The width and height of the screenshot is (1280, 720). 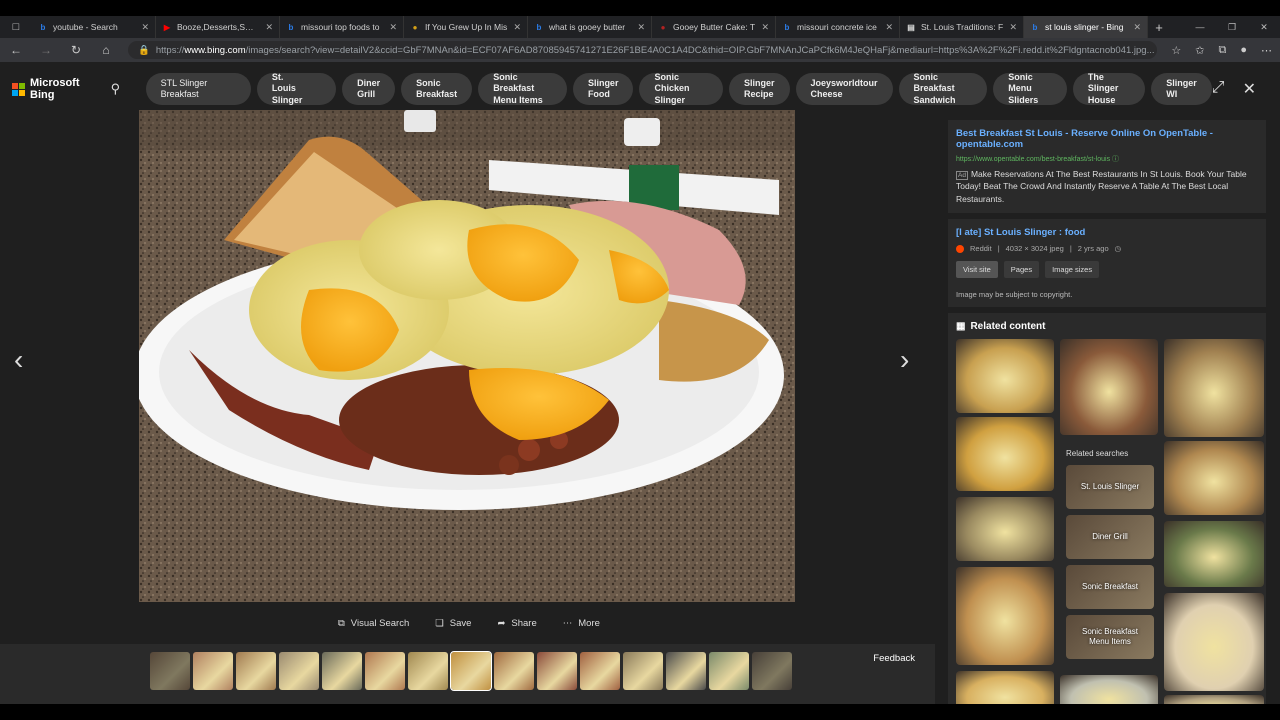 What do you see at coordinates (759, 82) in the screenshot?
I see `chip-label: Slinger` at bounding box center [759, 82].